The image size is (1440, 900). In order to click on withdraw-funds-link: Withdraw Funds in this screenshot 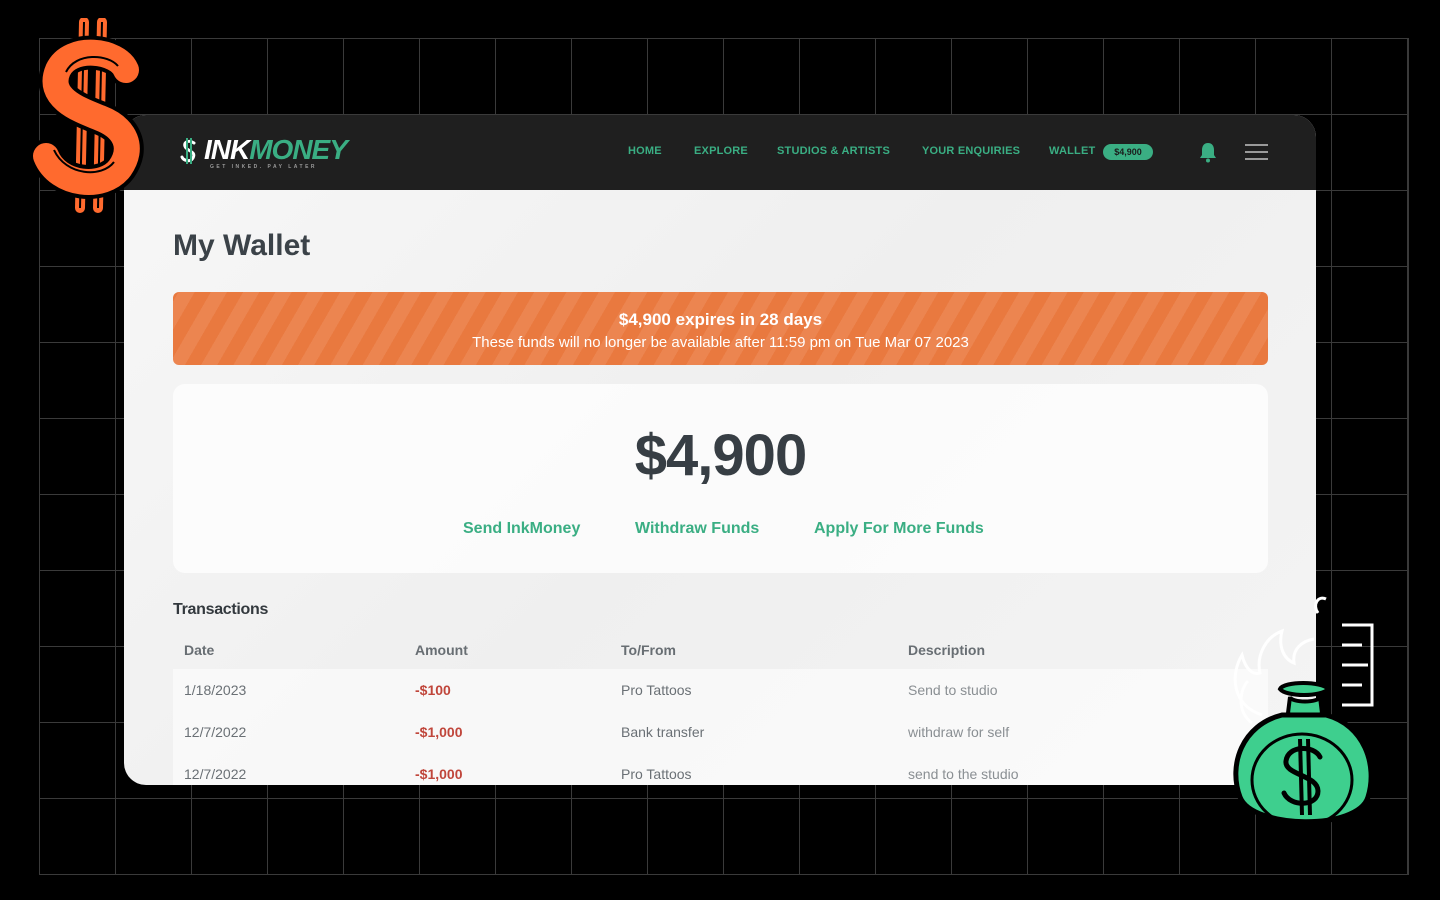, I will do `click(697, 529)`.